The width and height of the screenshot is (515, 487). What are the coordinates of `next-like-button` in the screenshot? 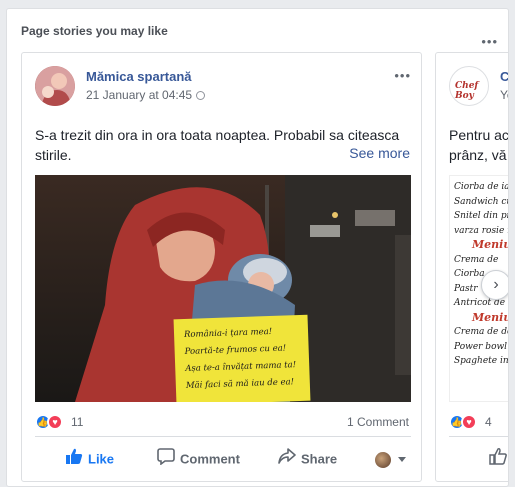 It's located at (498, 460).